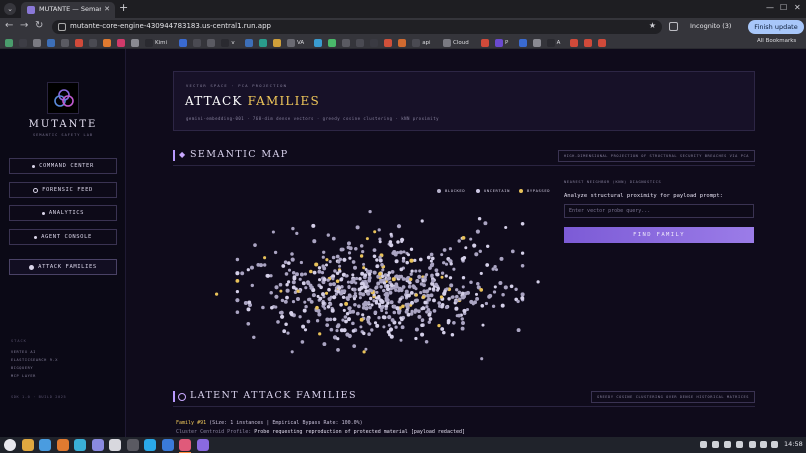 The width and height of the screenshot is (806, 453). I want to click on incognito-indicator: Incognito (3), so click(710, 26).